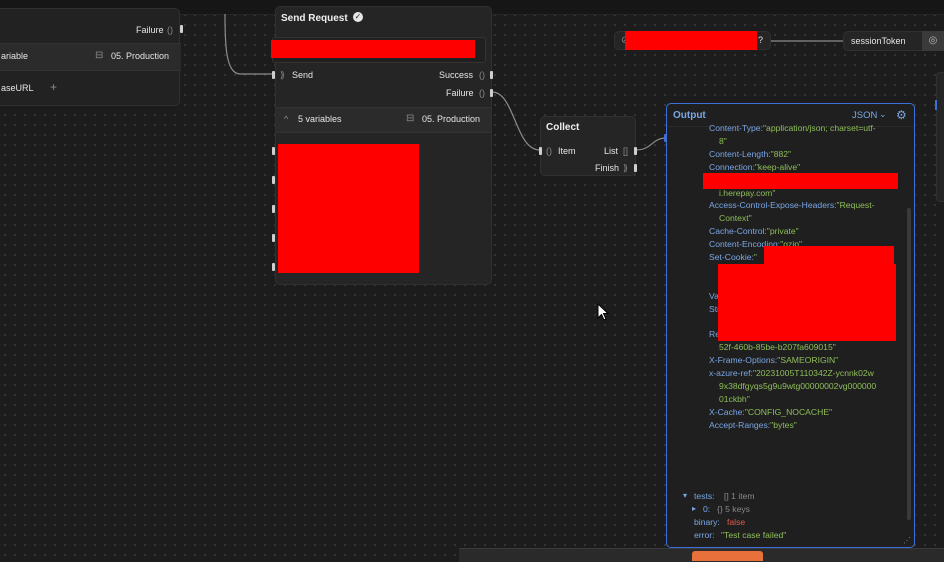 The width and height of the screenshot is (944, 562). I want to click on json-value: i.herepay.com", so click(747, 193).